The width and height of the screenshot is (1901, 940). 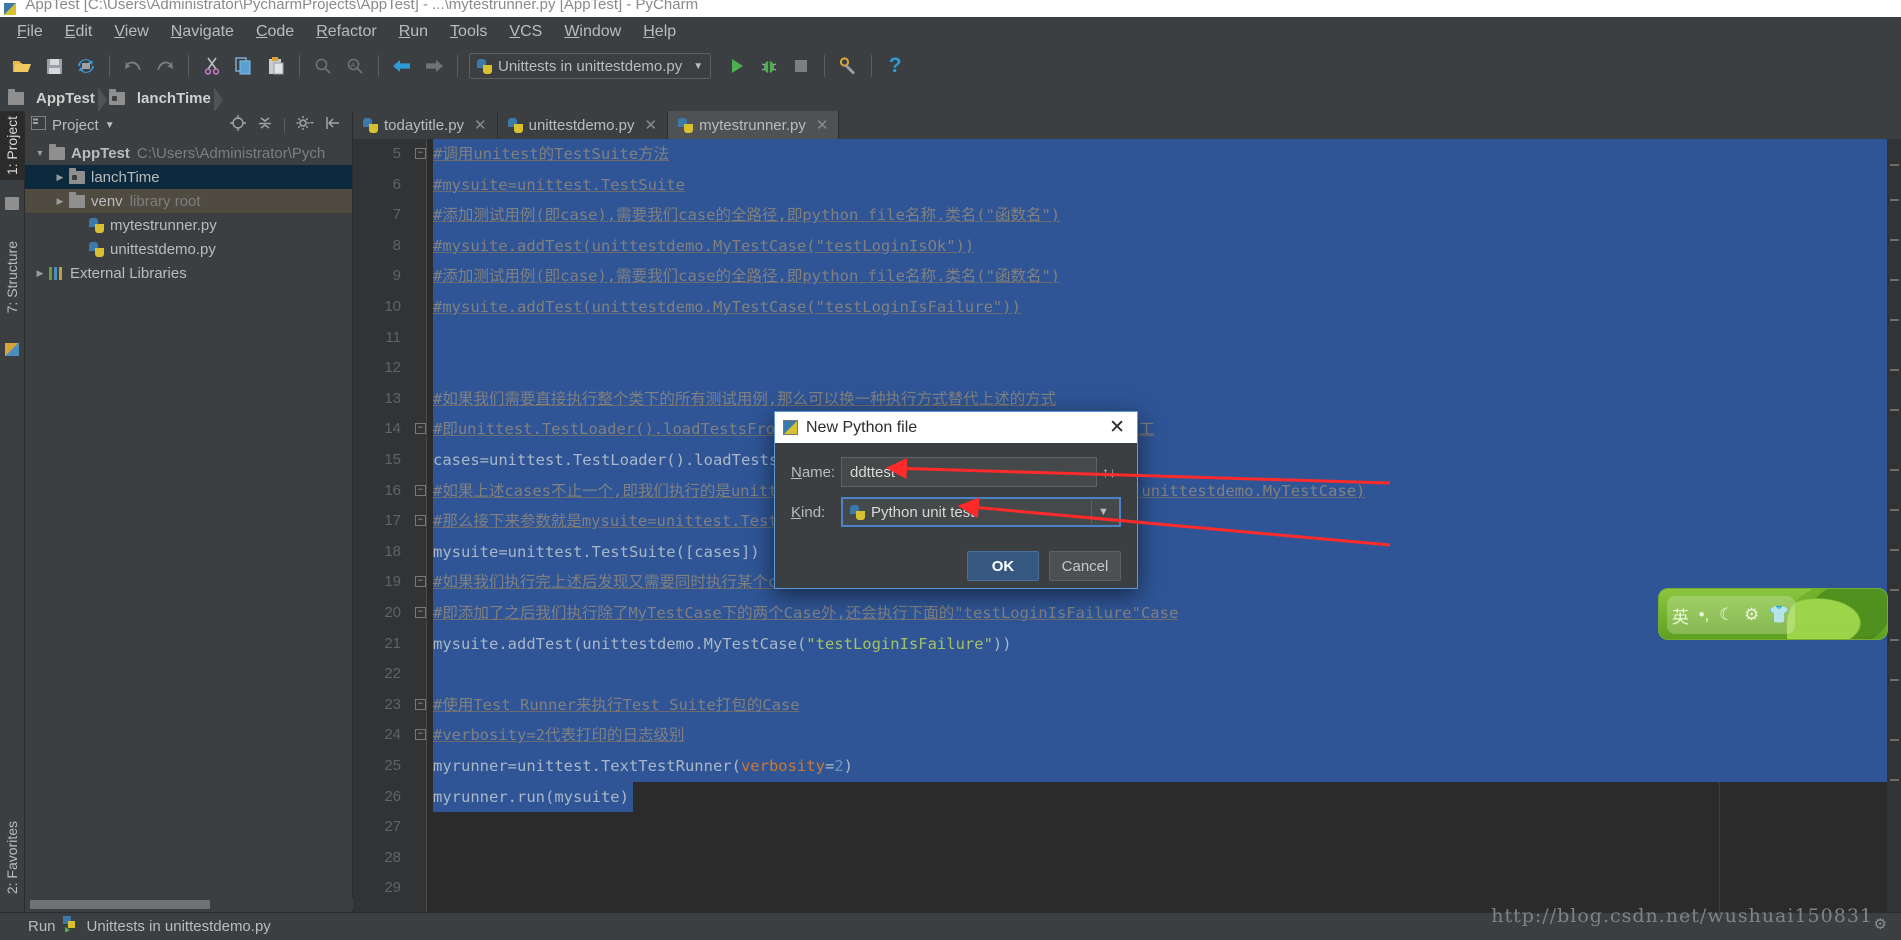 What do you see at coordinates (1127, 827) in the screenshot?
I see `code-line: 27` at bounding box center [1127, 827].